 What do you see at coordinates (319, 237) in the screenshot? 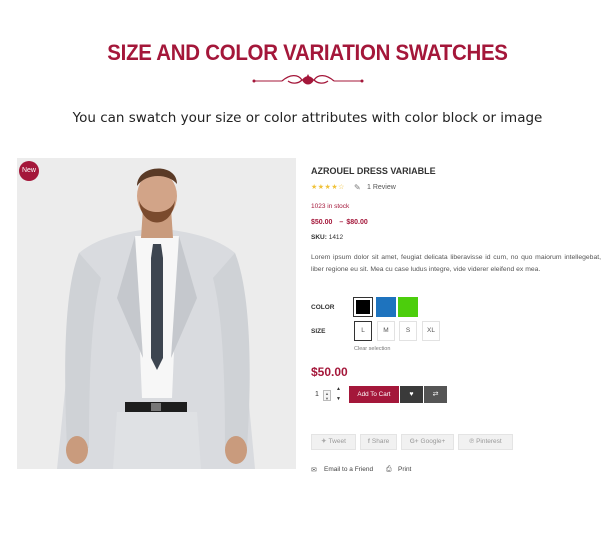
I see `sku-label: SKU:` at bounding box center [319, 237].